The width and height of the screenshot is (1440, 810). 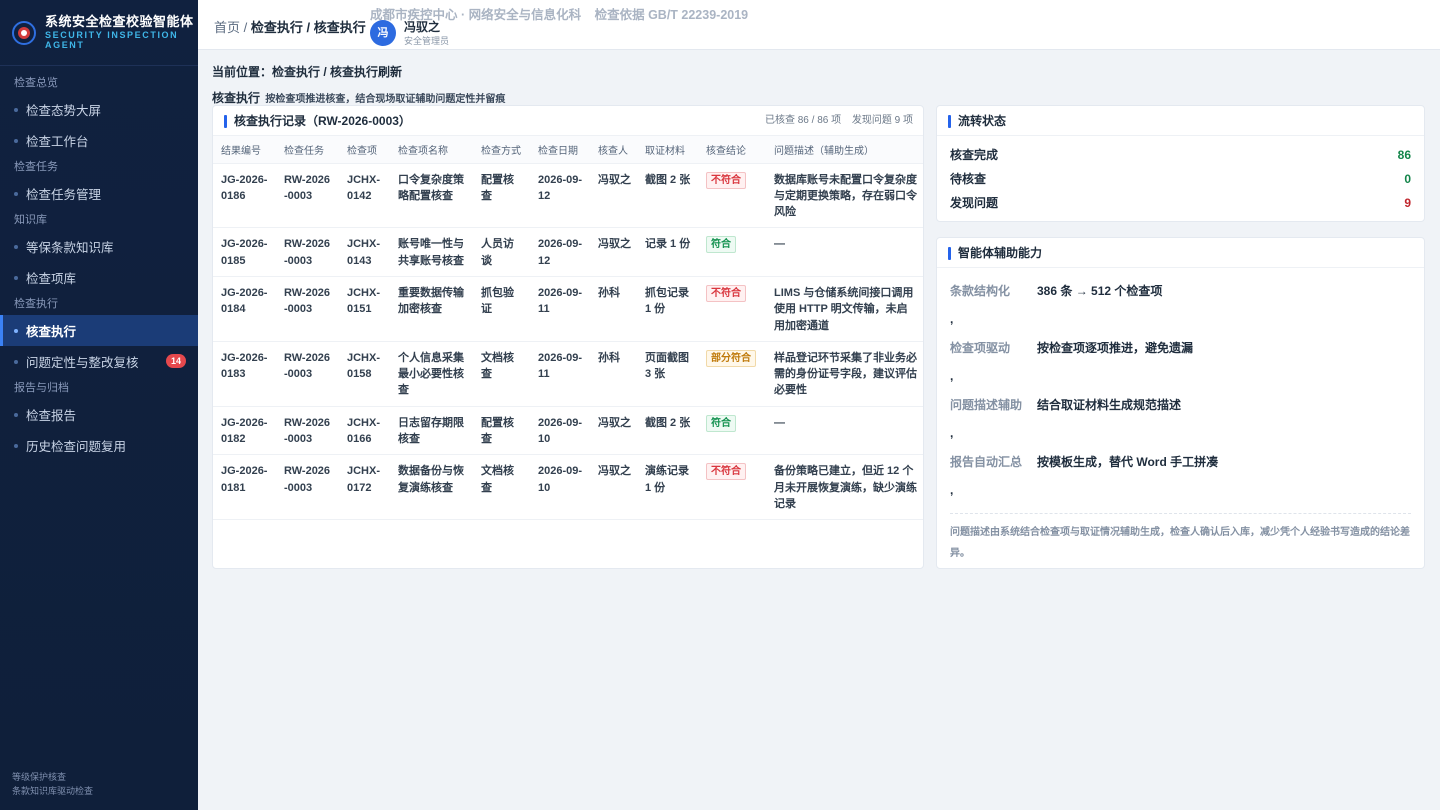 What do you see at coordinates (882, 120) in the screenshot?
I see `stat-issues: 发现问题 9 项` at bounding box center [882, 120].